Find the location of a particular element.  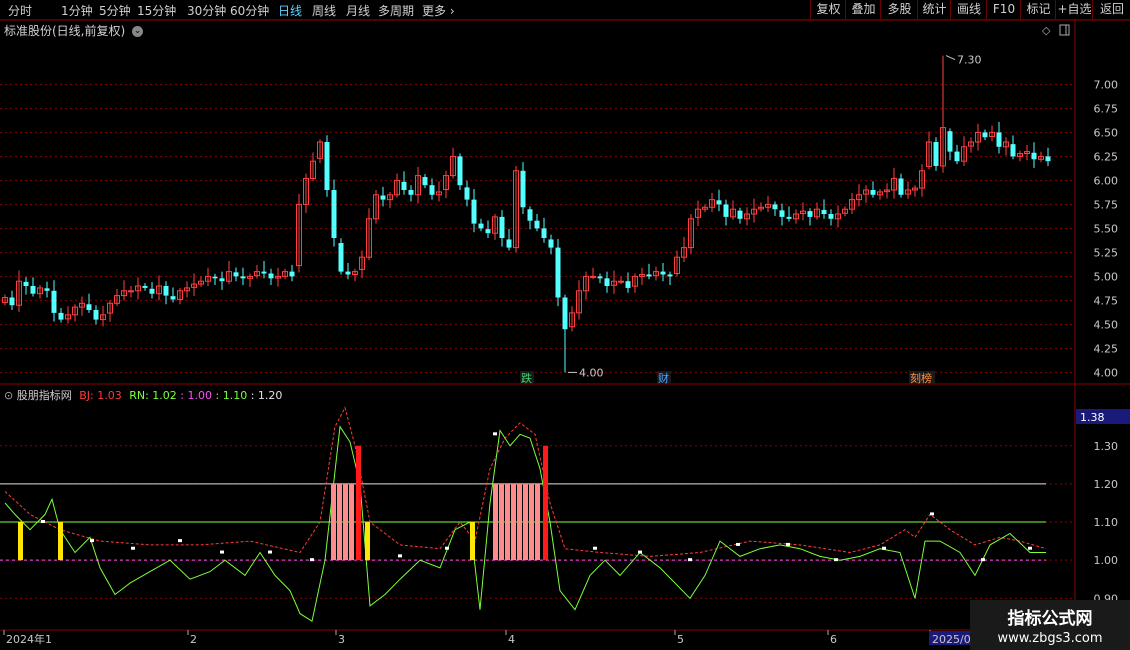

stock-title: 标准股份(日线,前复权) is located at coordinates (64, 31).